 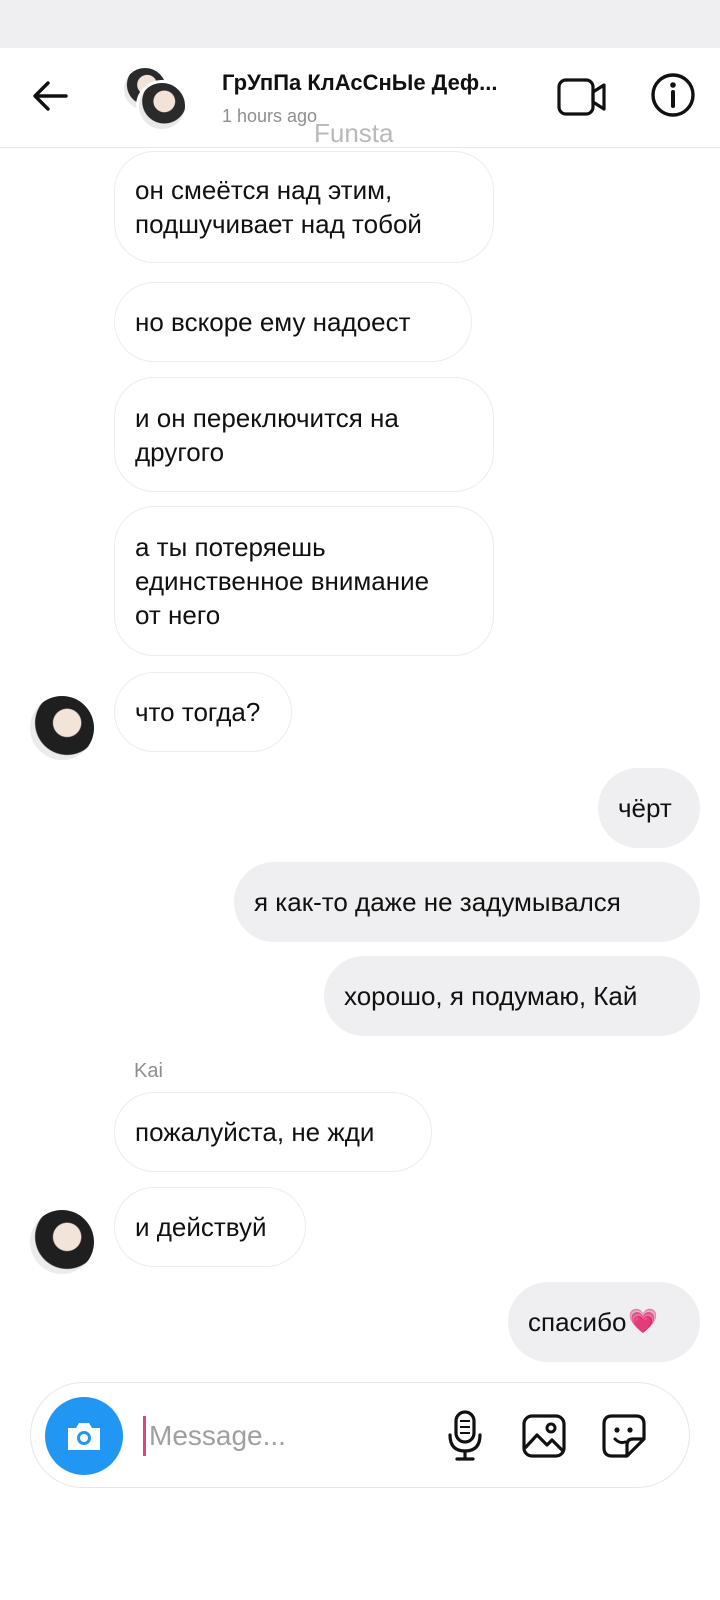 I want to click on message-bubble: спасибо 💗, so click(x=604, y=1322).